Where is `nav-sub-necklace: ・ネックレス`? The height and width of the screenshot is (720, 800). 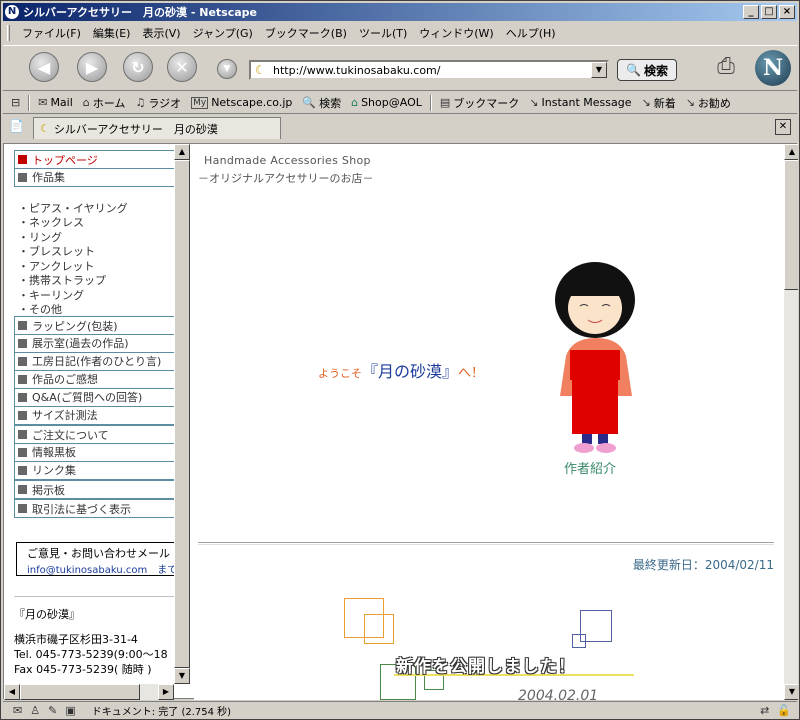
nav-sub-necklace: ・ネックレス is located at coordinates (51, 222).